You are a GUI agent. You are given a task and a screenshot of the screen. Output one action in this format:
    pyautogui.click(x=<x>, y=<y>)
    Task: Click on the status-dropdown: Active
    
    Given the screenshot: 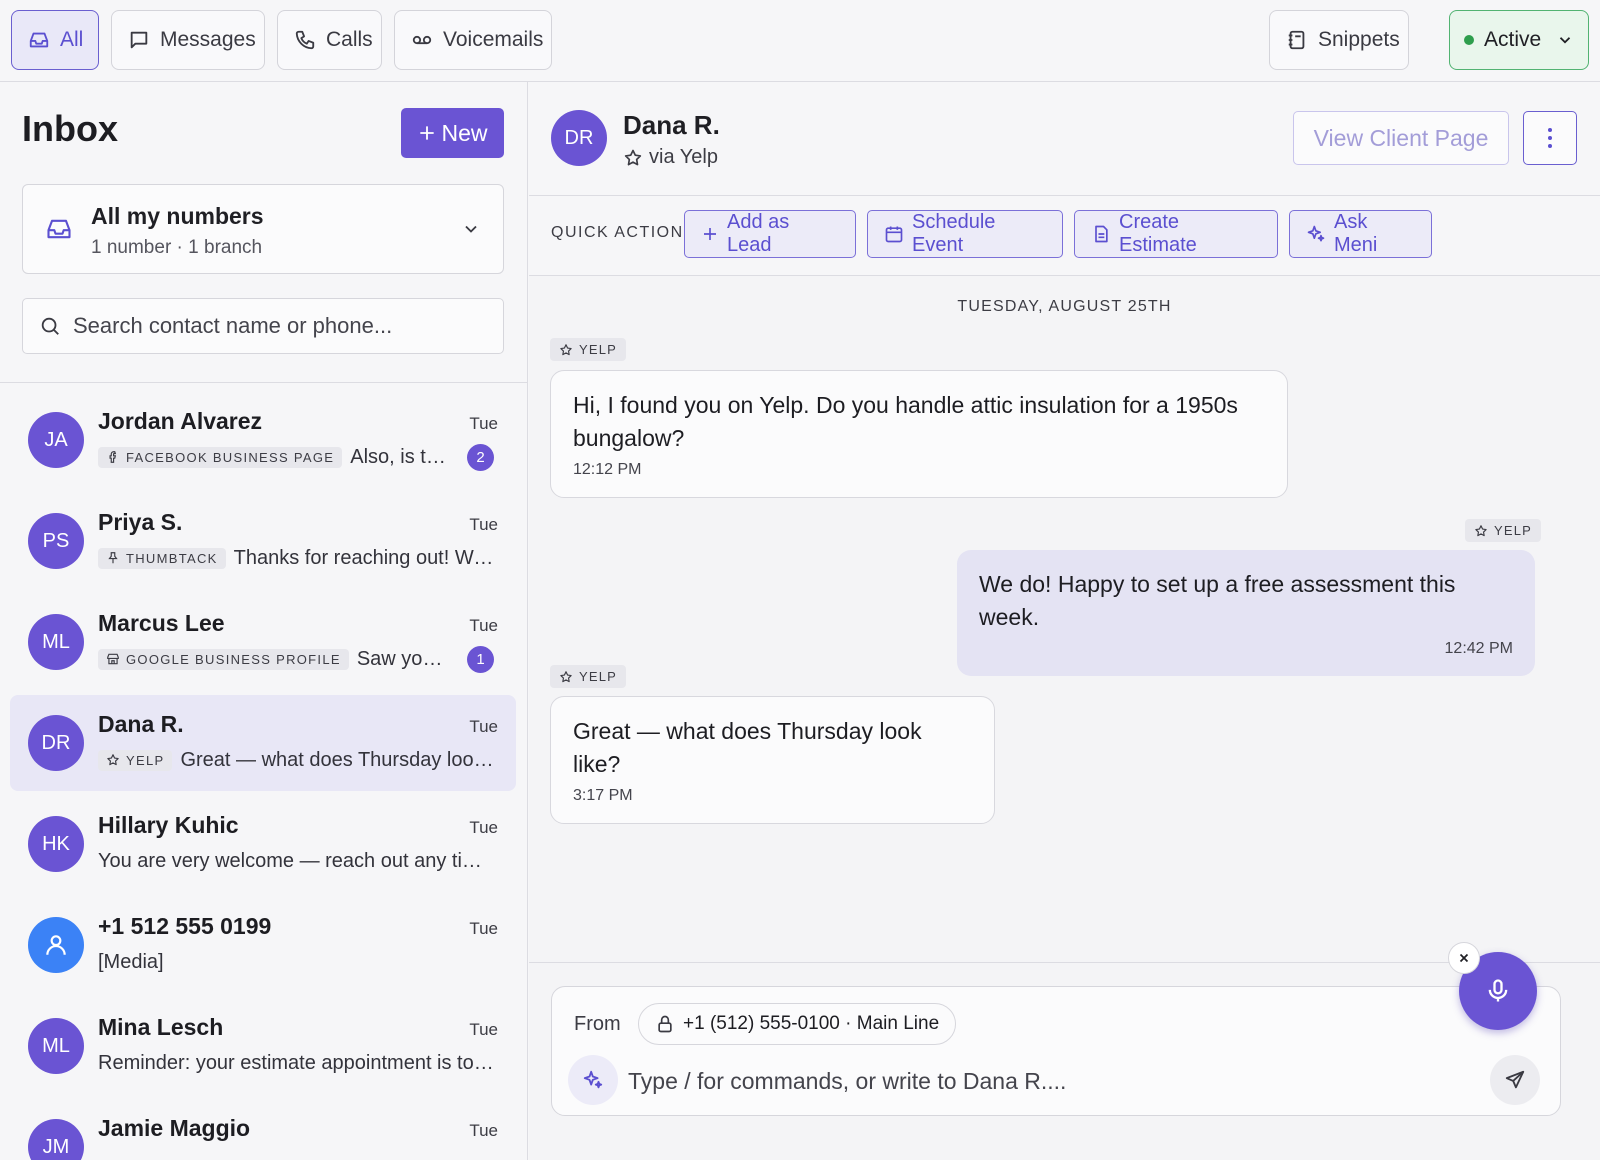 What is the action you would take?
    pyautogui.click(x=1519, y=40)
    